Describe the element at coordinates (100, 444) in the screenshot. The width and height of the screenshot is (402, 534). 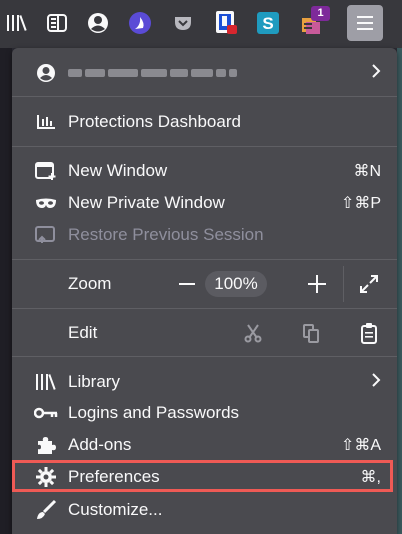
I see `menu-item-label: Add-ons` at that location.